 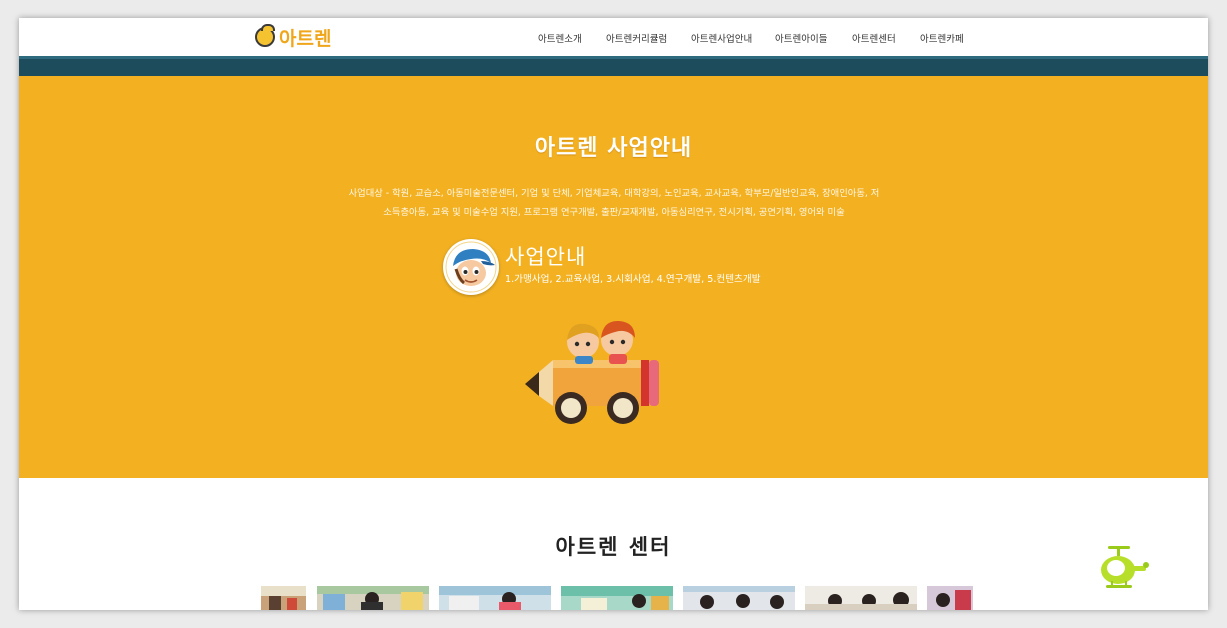 I want to click on business-info-title: 사업안내, so click(x=546, y=257).